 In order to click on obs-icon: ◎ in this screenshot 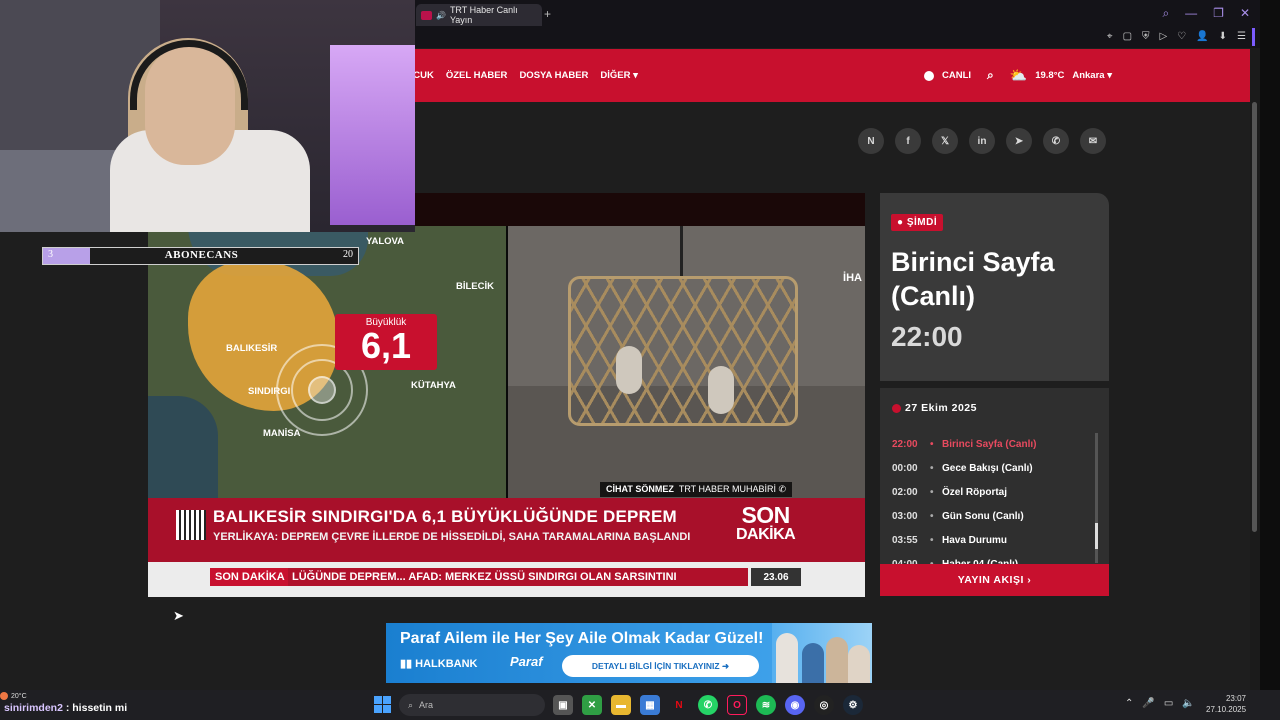, I will do `click(824, 705)`.